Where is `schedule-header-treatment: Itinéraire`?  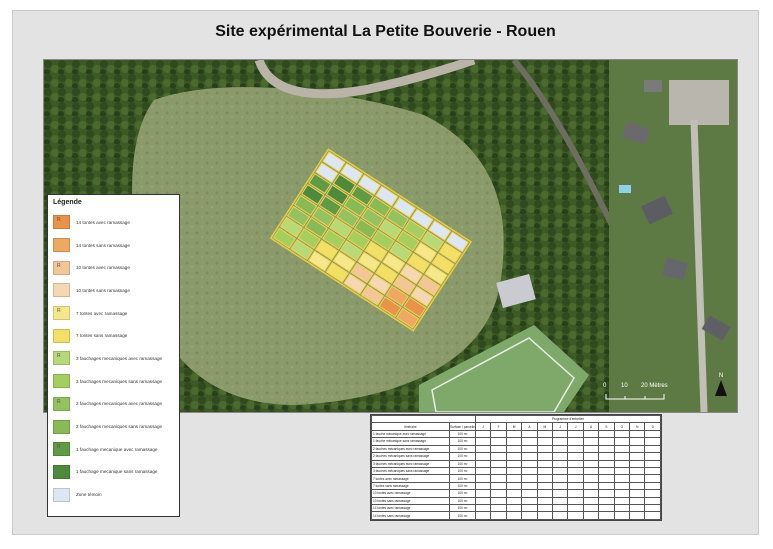 schedule-header-treatment: Itinéraire is located at coordinates (410, 426).